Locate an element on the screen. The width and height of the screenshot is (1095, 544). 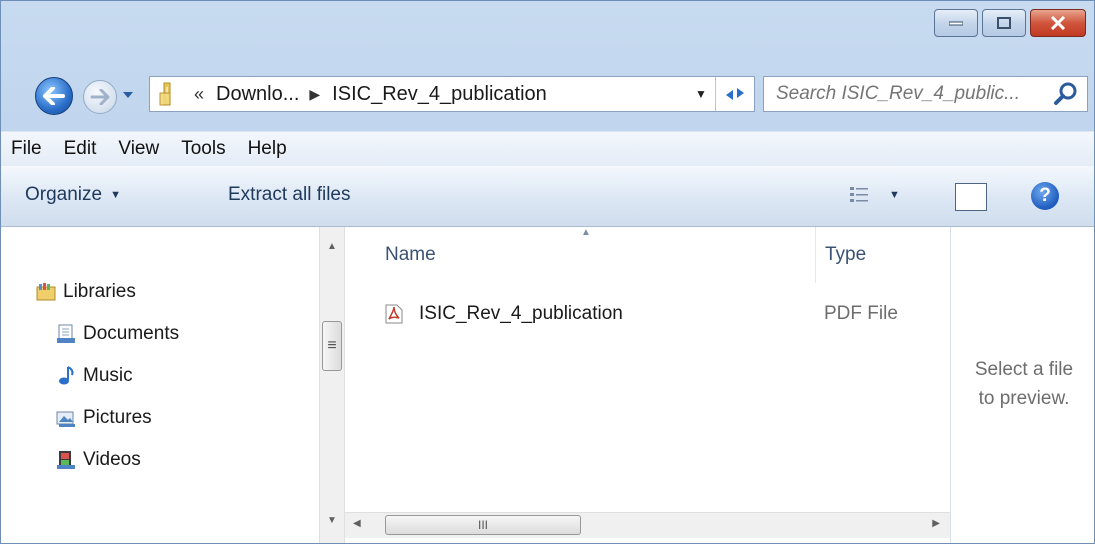
scroll-right-arrow-icon: ▶ is located at coordinates (936, 523).